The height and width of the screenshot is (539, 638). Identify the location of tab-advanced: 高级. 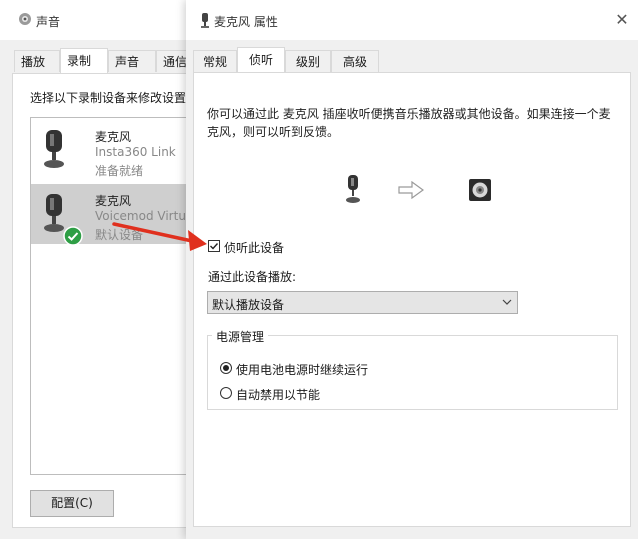
(355, 61).